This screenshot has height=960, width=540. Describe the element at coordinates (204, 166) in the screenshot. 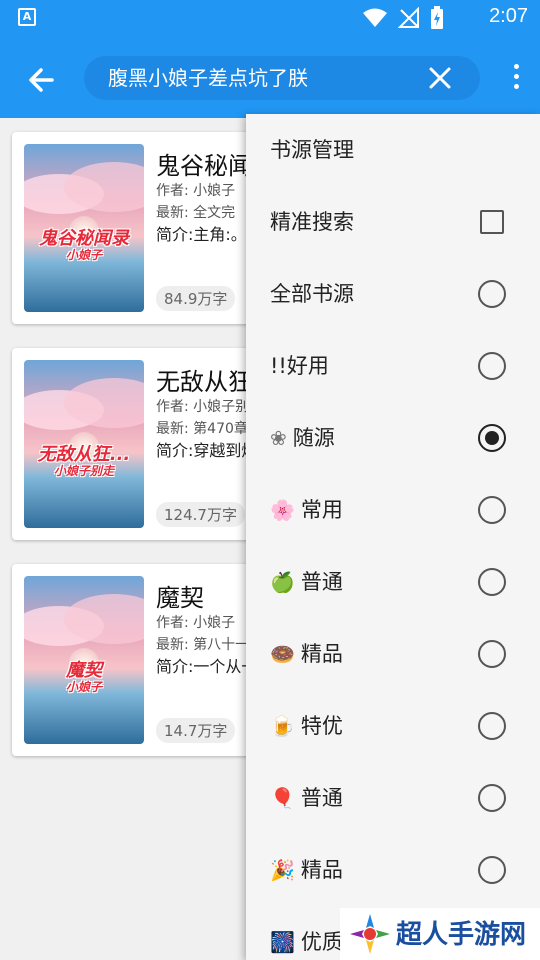

I see `book-title: 鬼谷秘闻` at that location.